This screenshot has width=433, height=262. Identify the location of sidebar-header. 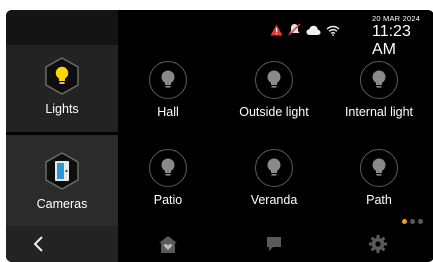
(62, 27).